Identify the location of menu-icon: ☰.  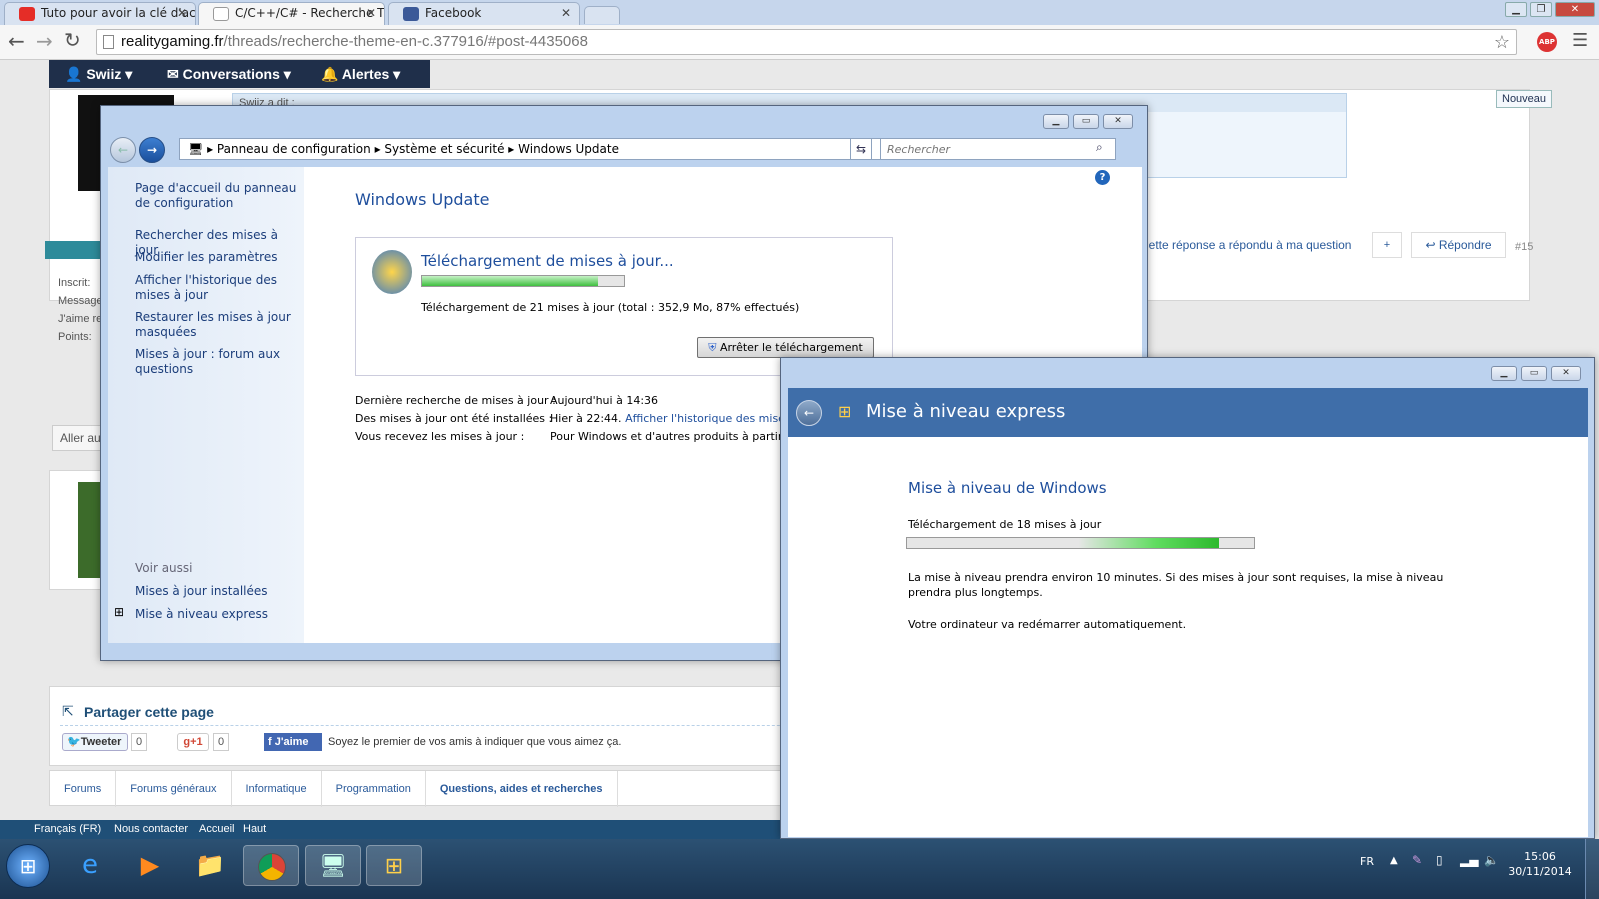
(1580, 40).